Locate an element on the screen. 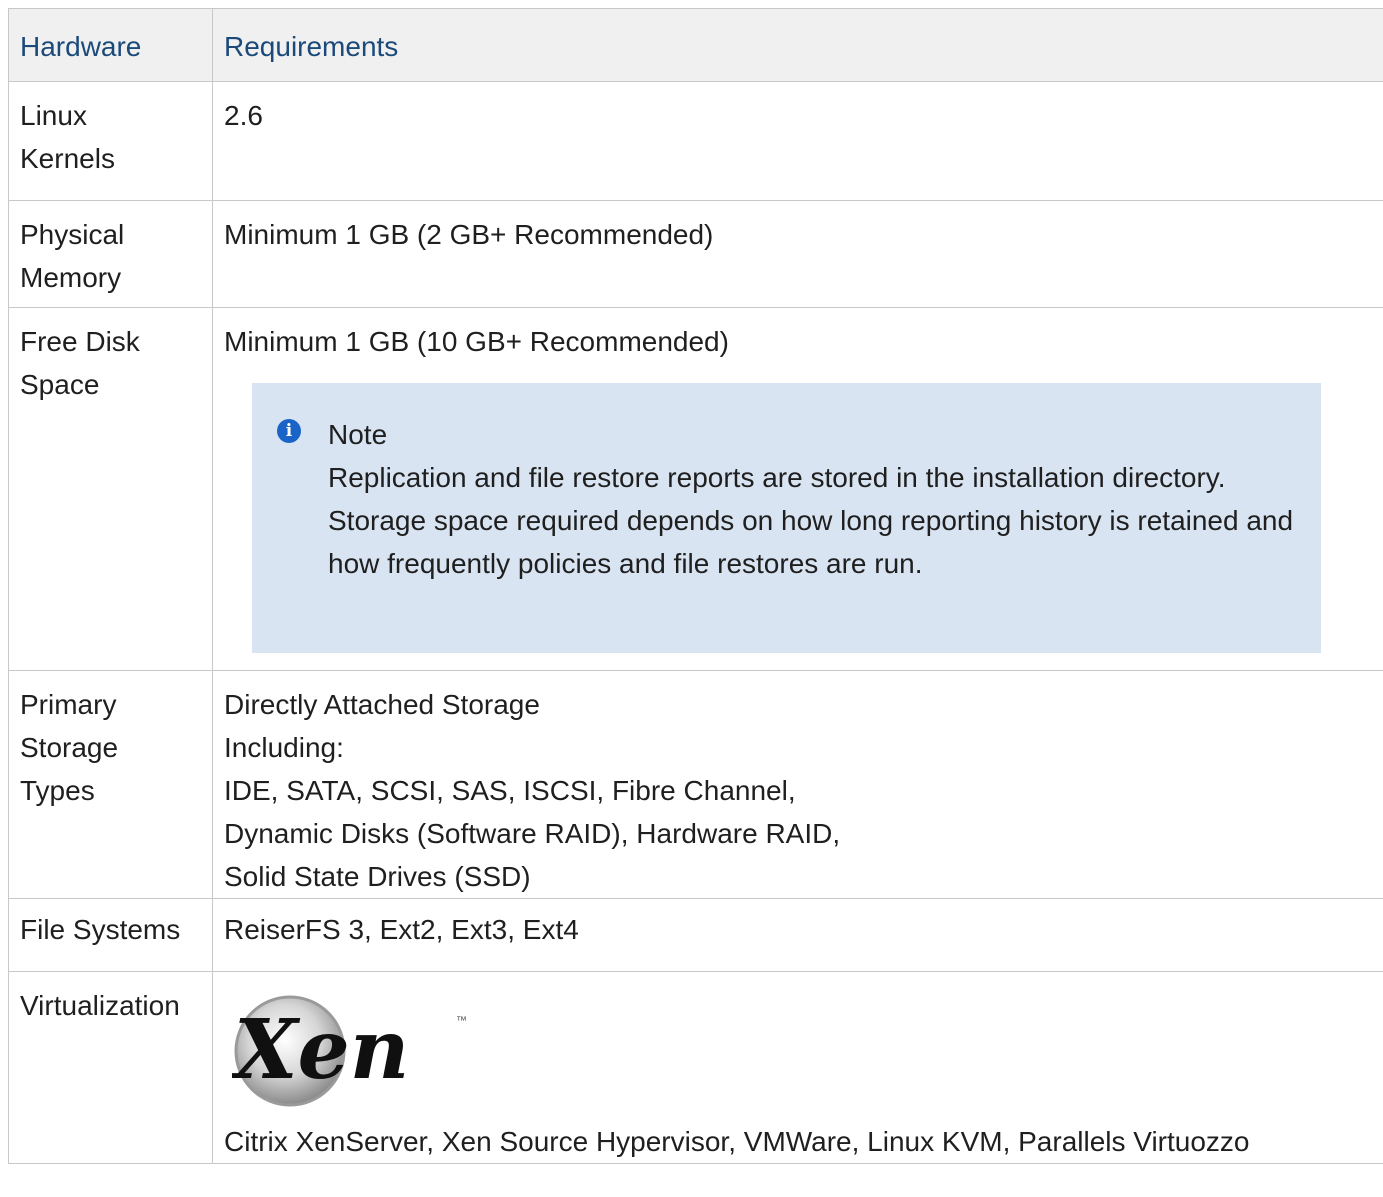 The height and width of the screenshot is (1197, 1383). hardware-cell: Free Disk Space is located at coordinates (110, 489).